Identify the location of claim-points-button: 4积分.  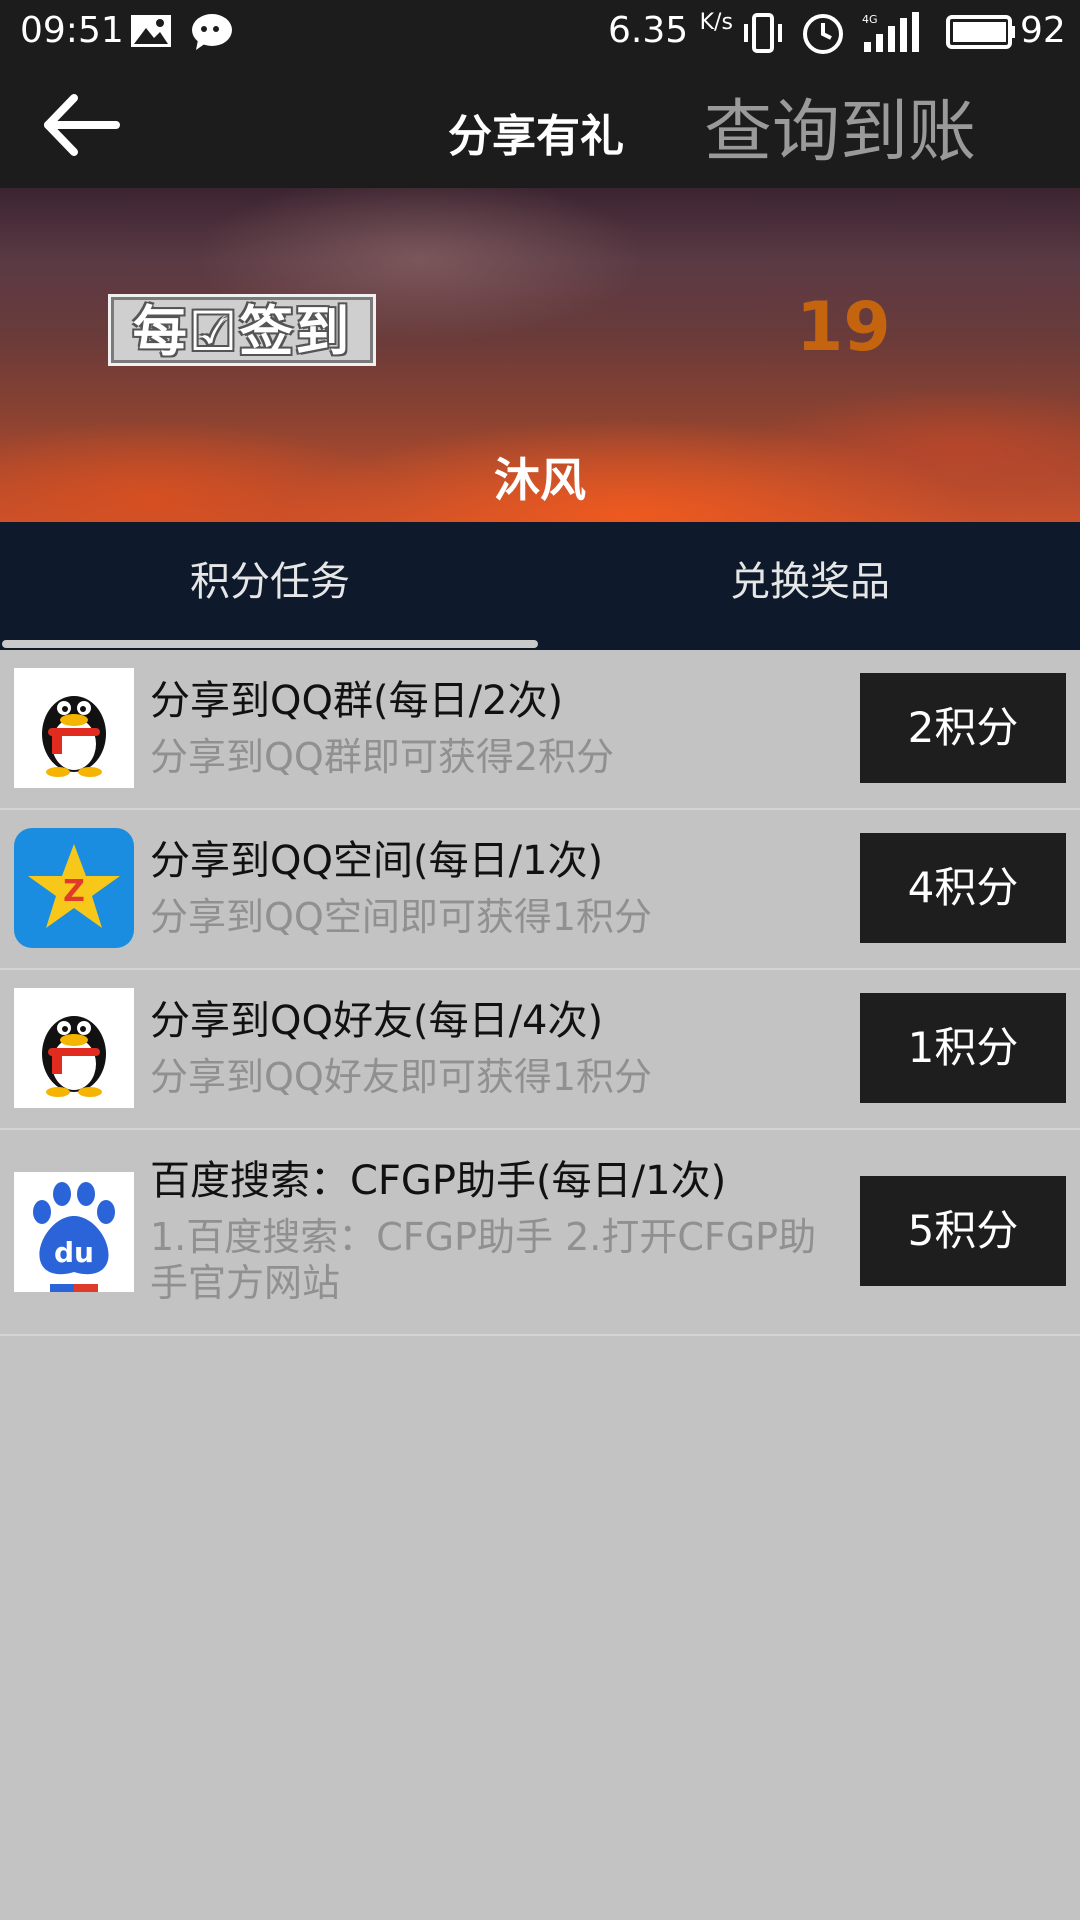
(963, 888).